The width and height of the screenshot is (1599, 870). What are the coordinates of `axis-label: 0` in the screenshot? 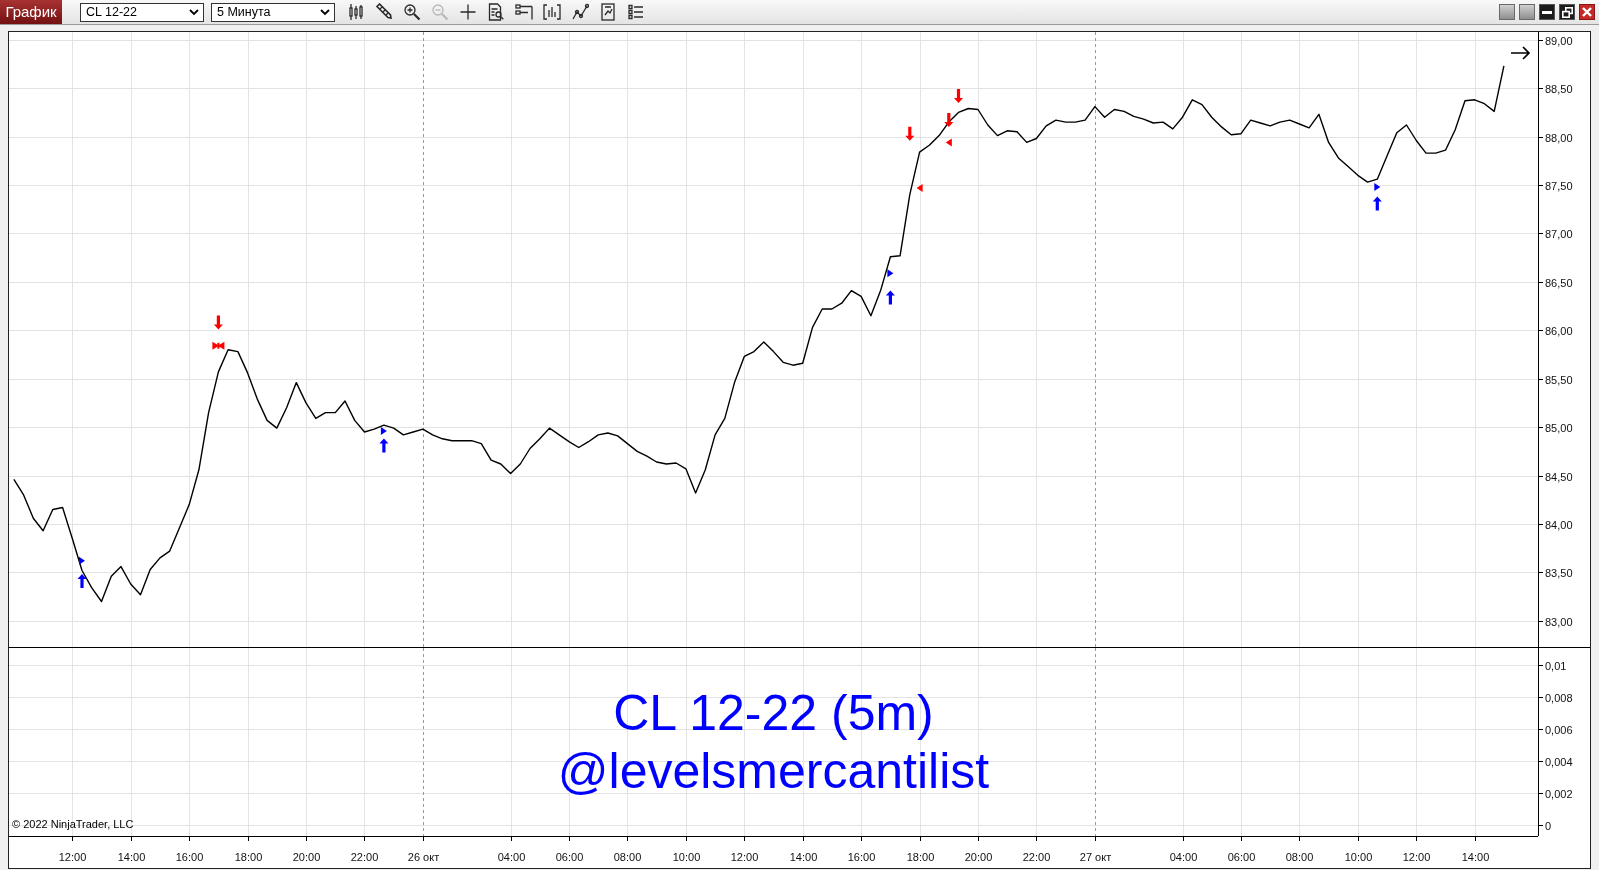 It's located at (1548, 825).